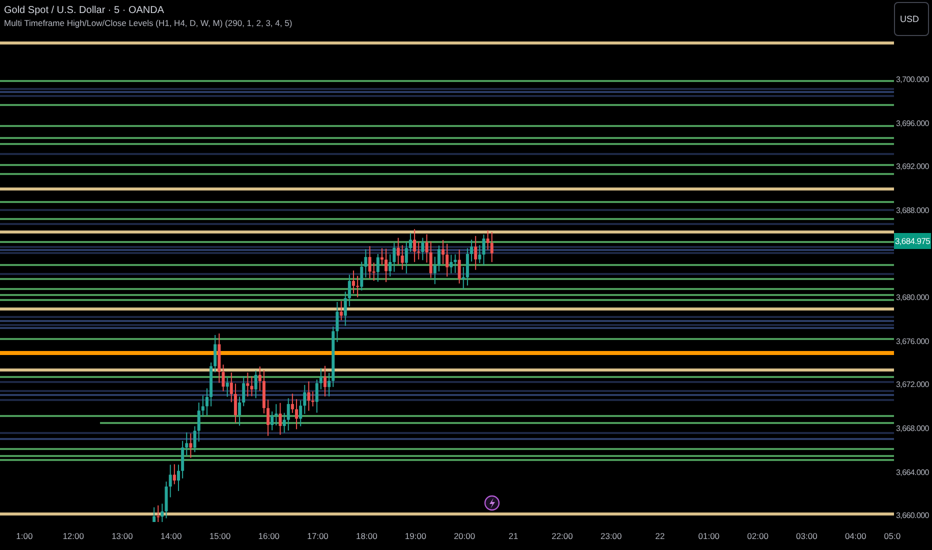 The width and height of the screenshot is (932, 550). Describe the element at coordinates (416, 536) in the screenshot. I see `time-label: 19:00` at that location.